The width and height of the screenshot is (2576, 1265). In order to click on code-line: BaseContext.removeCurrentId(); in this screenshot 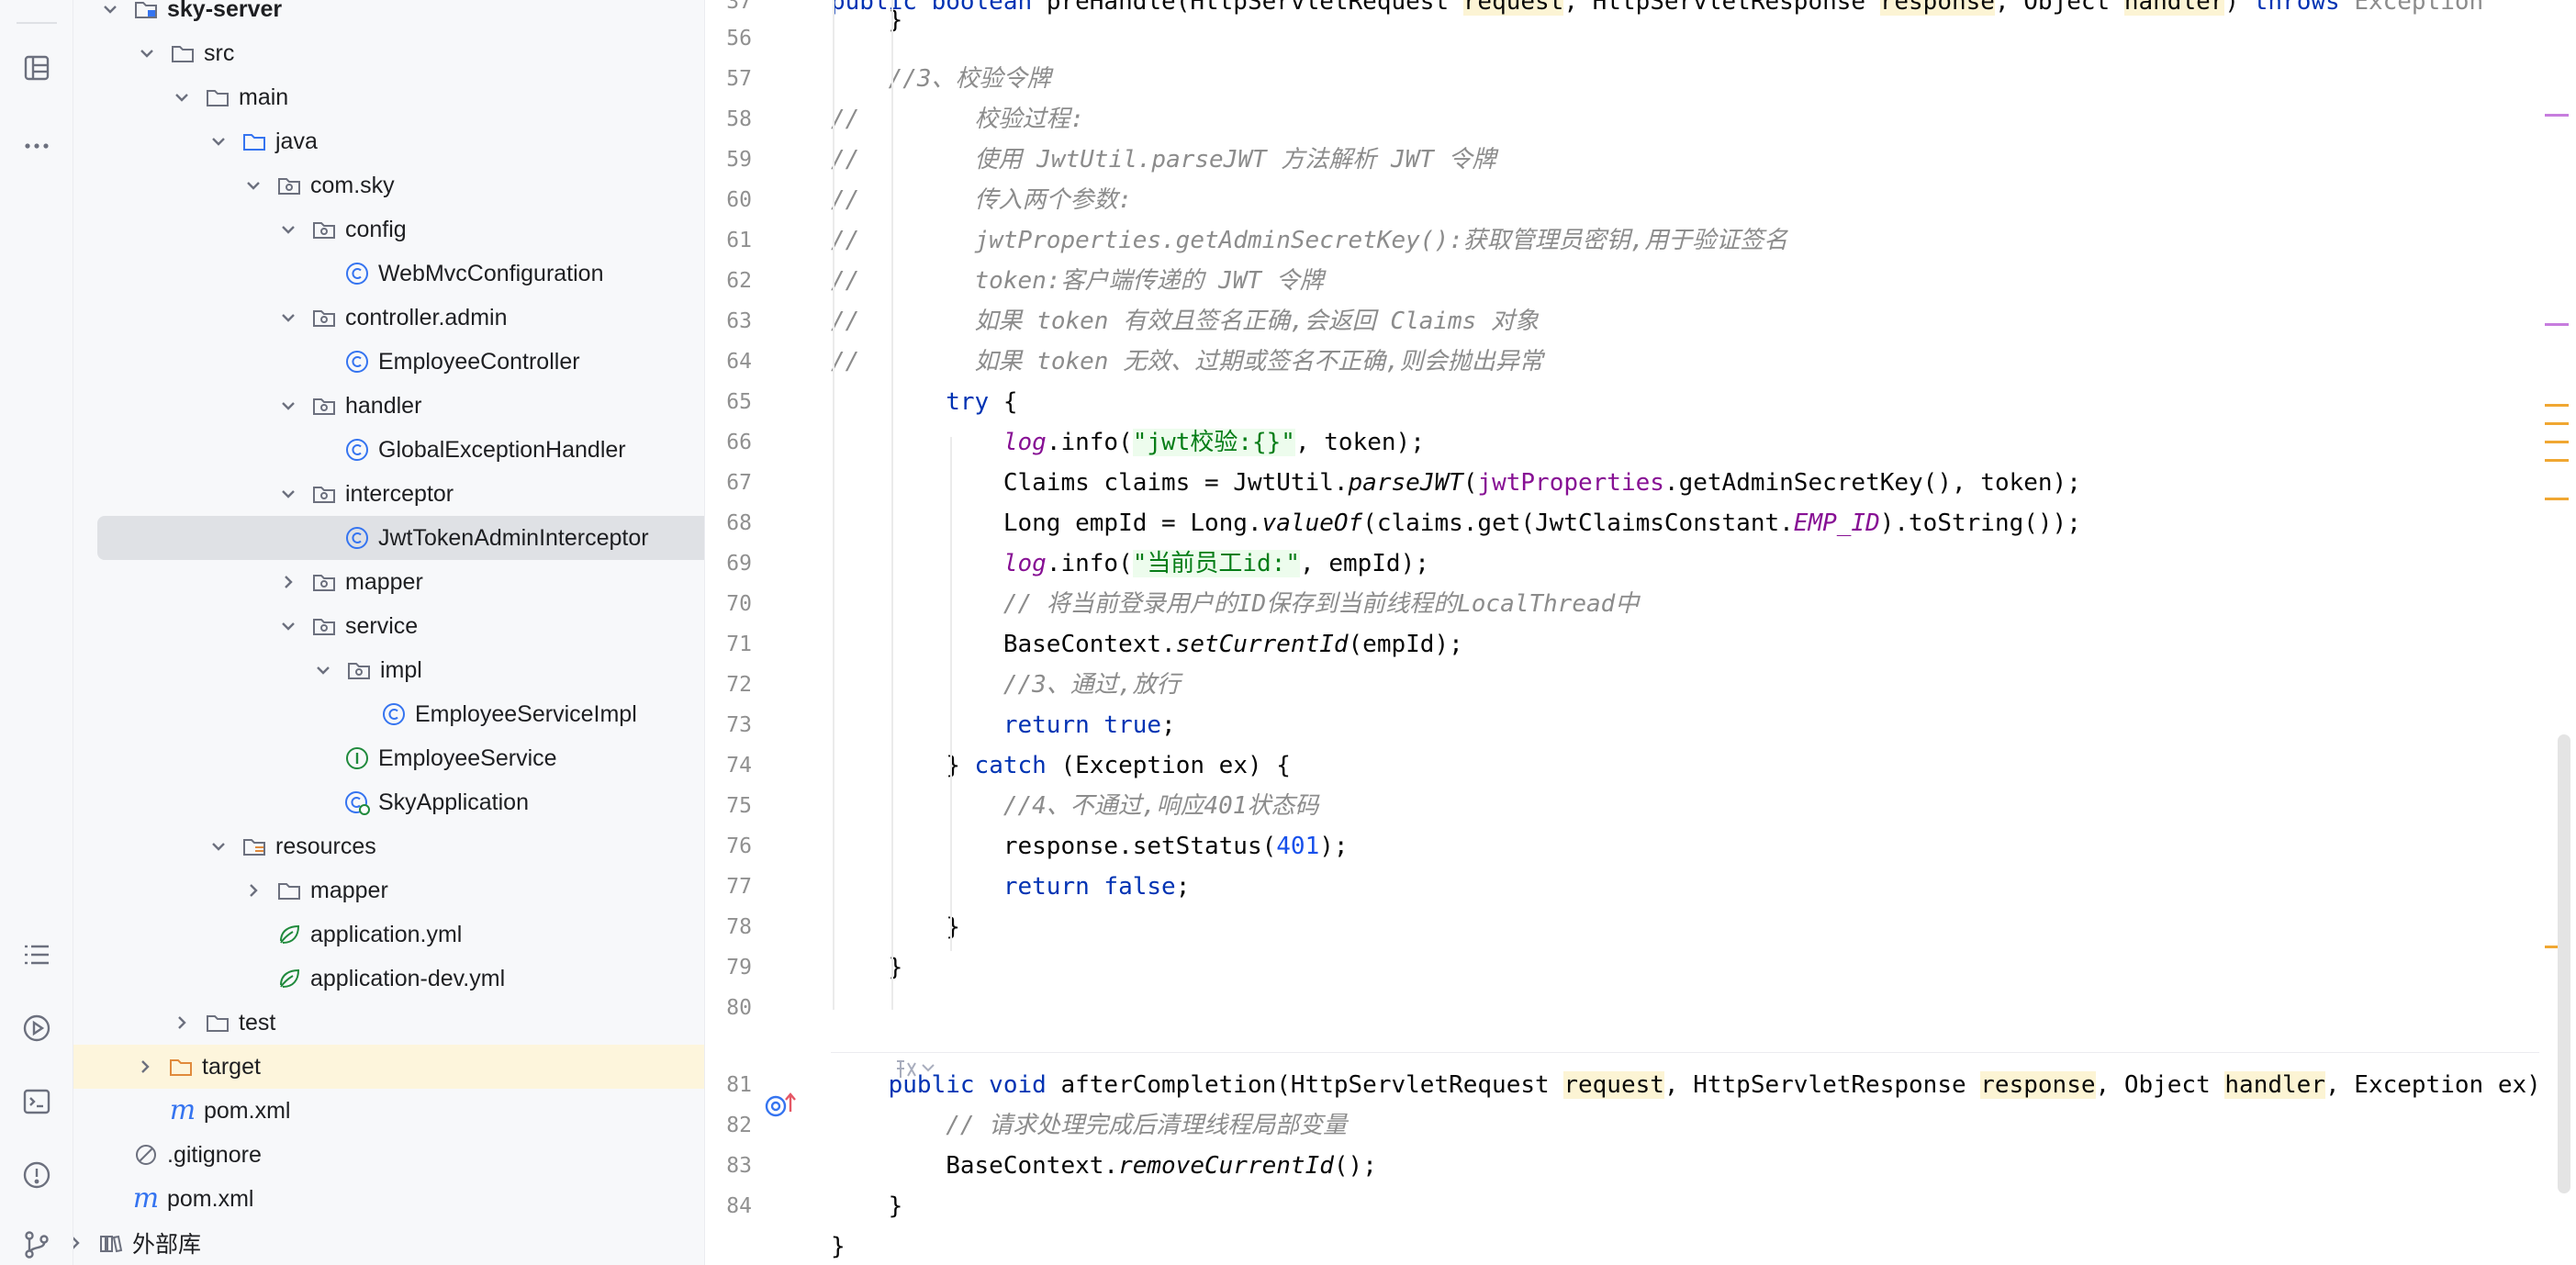, I will do `click(1703, 1166)`.